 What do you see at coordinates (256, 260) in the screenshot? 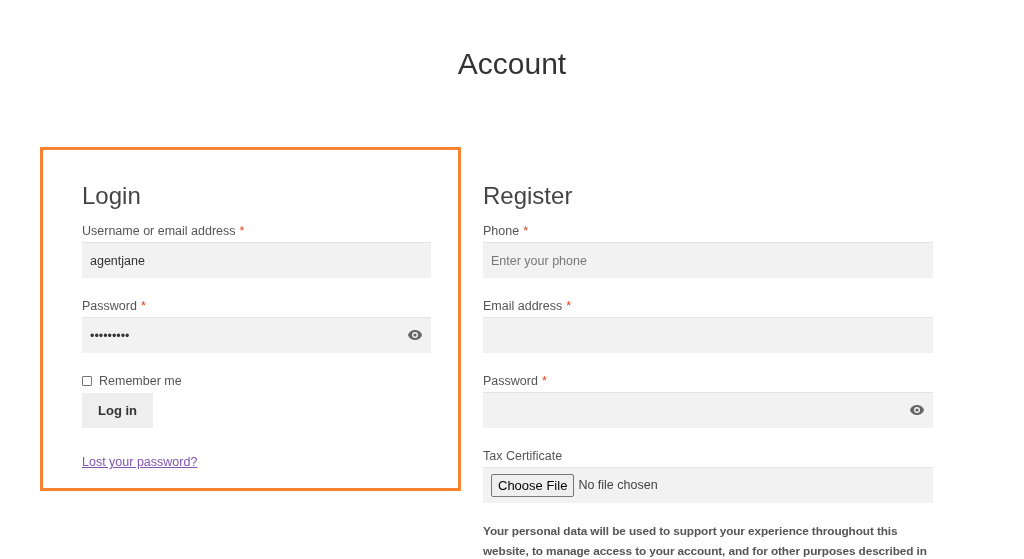
I see `input-field: agentjane` at bounding box center [256, 260].